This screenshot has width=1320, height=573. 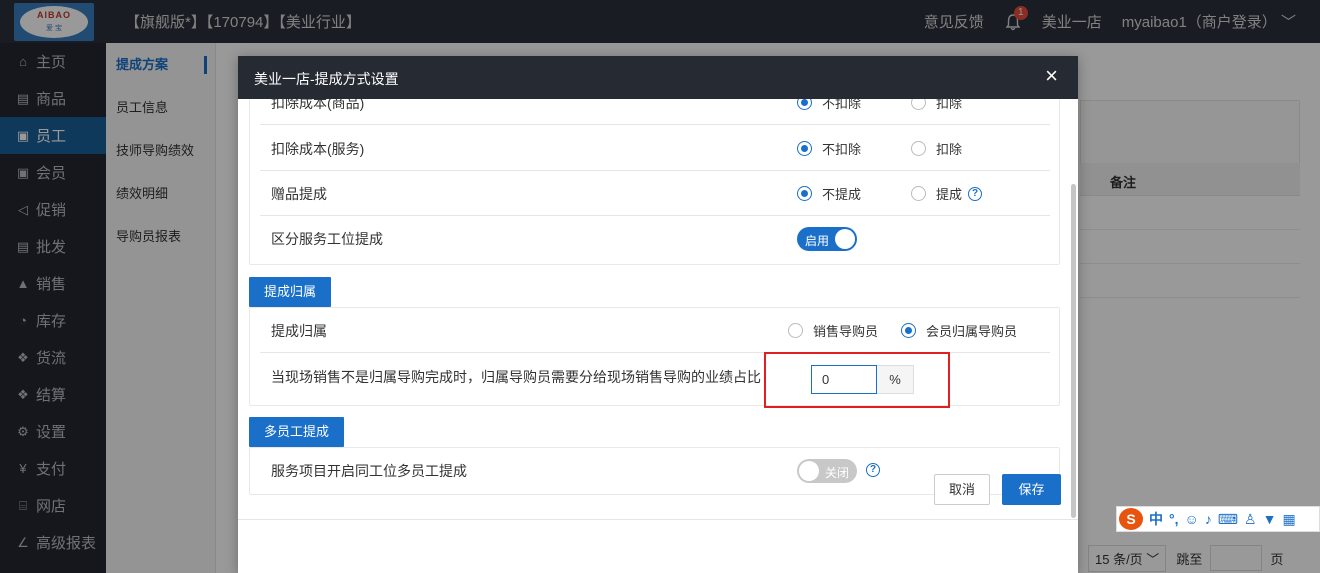 I want to click on row-multi-staff: 服务项目开启同工位多员工提成 关闭 ?, so click(x=655, y=470).